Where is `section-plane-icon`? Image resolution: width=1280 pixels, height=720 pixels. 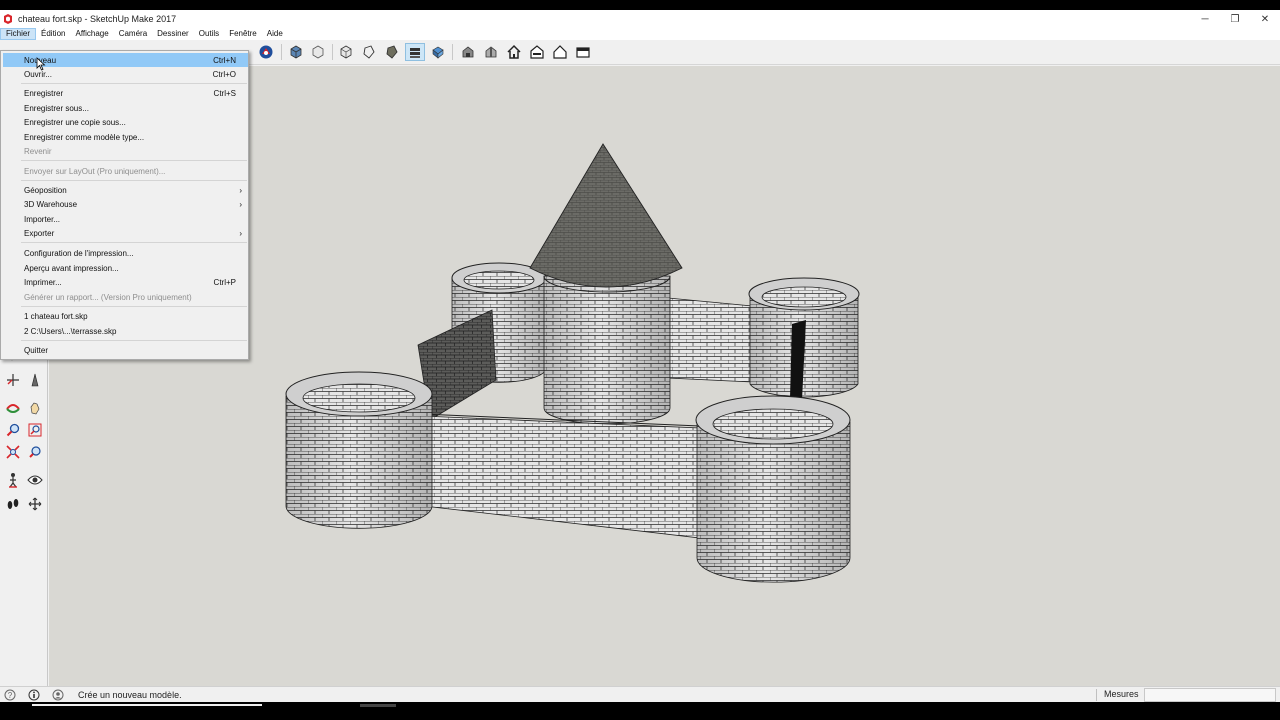 section-plane-icon is located at coordinates (35, 504).